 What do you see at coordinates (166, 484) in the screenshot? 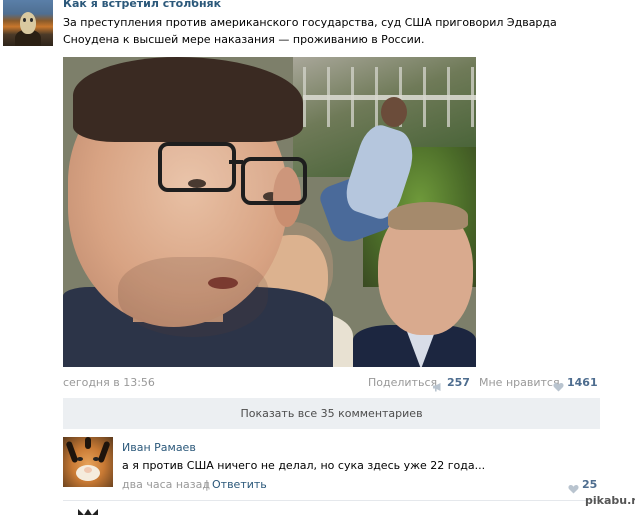
I see `comment-time-link: два часа назад` at bounding box center [166, 484].